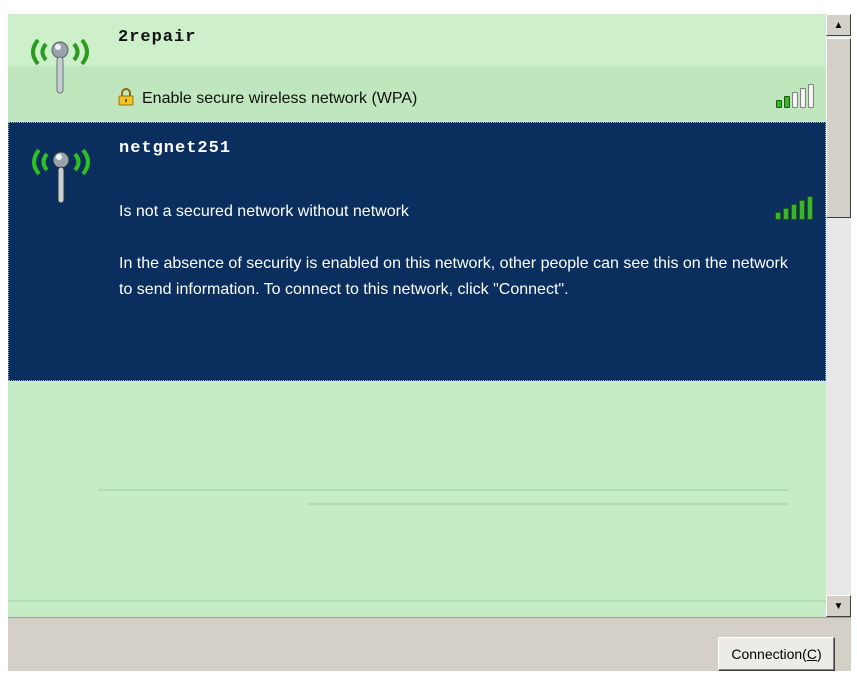 The height and width of the screenshot is (673, 857). I want to click on connect-accelerator-key: C, so click(811, 654).